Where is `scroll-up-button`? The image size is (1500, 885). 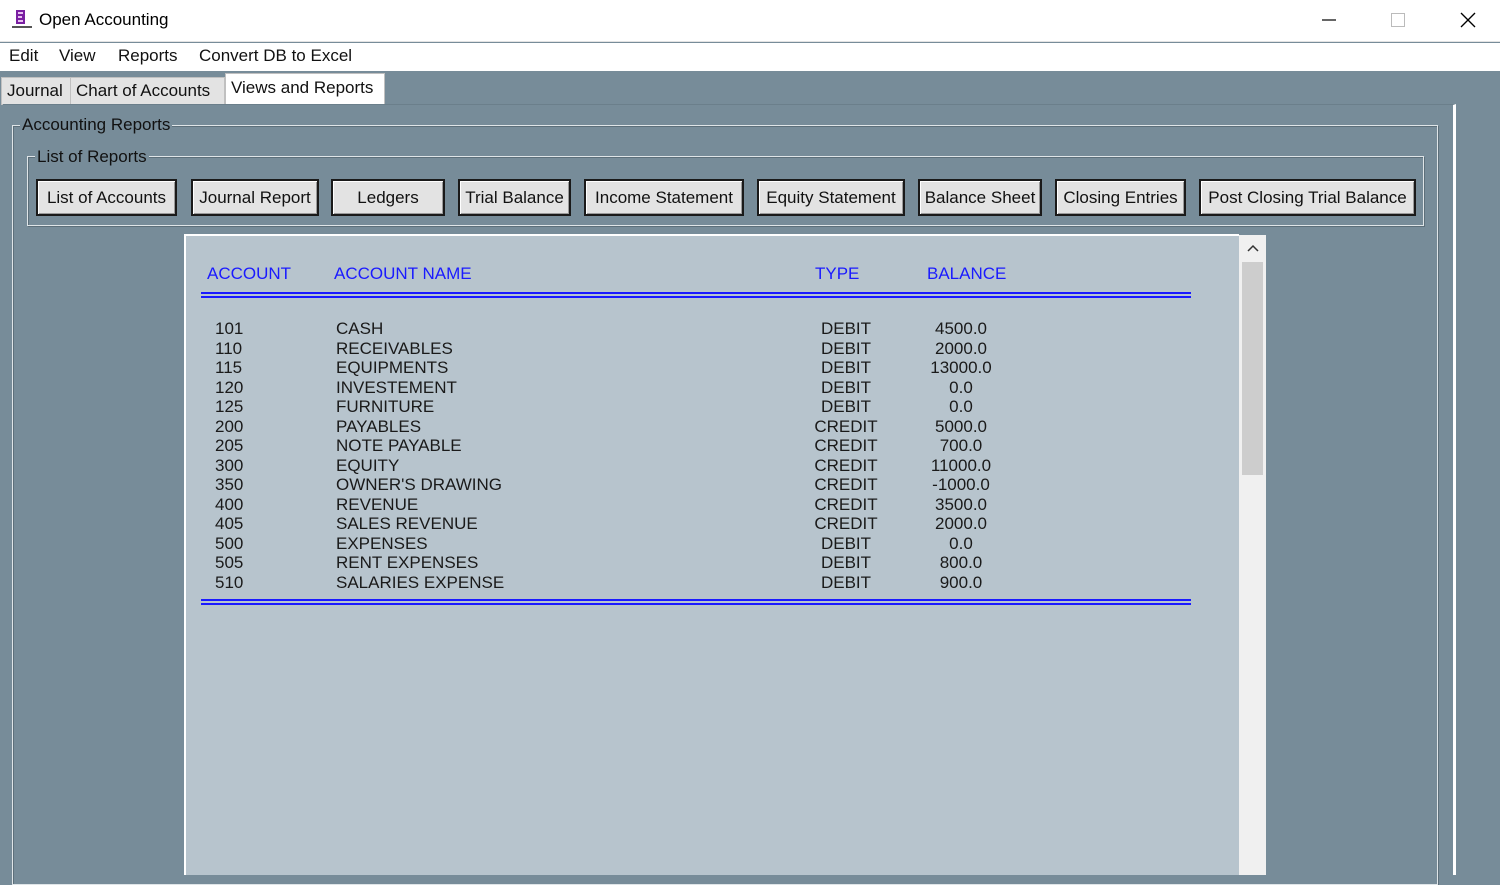
scroll-up-button is located at coordinates (1252, 248).